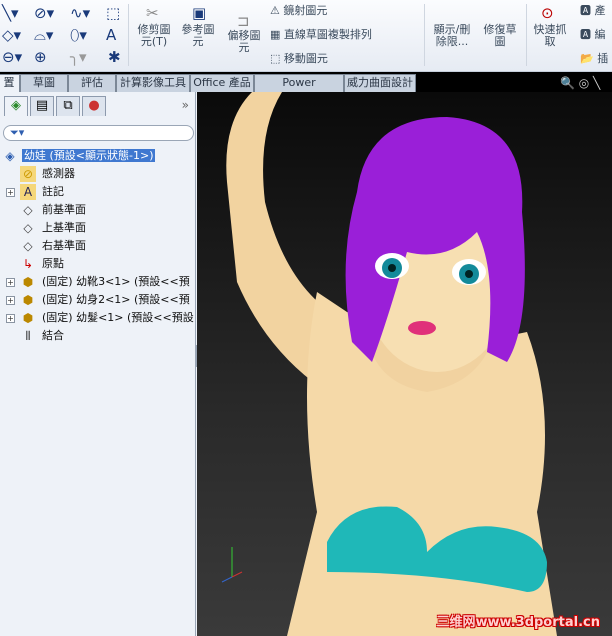  I want to click on linear-pattern-button: ▦ 直線草圖複製排列, so click(321, 35).